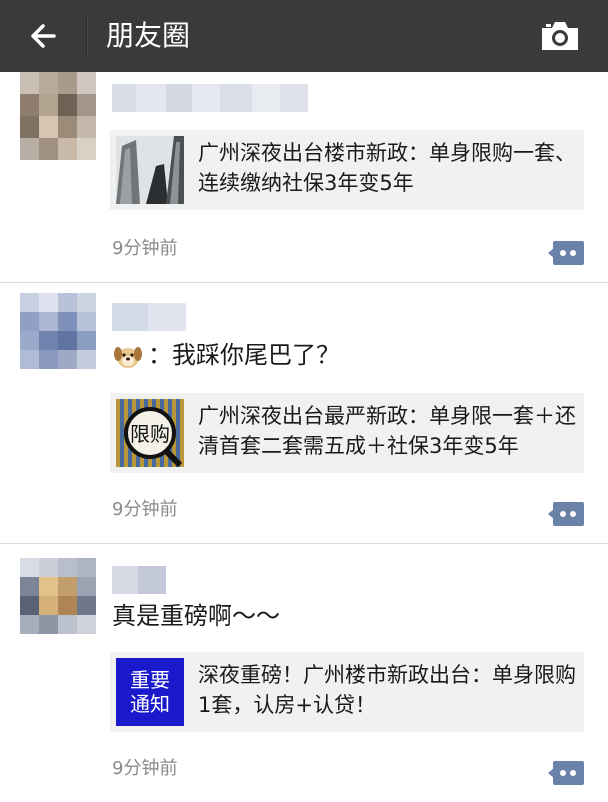 This screenshot has width=608, height=802. I want to click on thumb-text: 限购, so click(150, 434).